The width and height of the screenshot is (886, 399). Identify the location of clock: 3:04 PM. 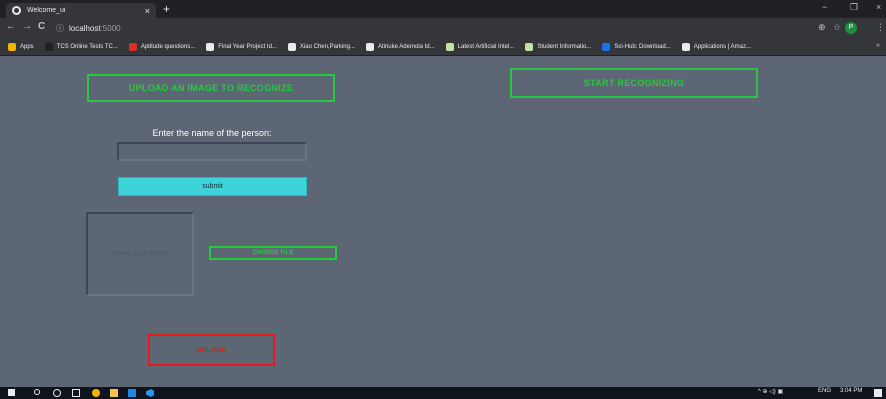
(851, 391).